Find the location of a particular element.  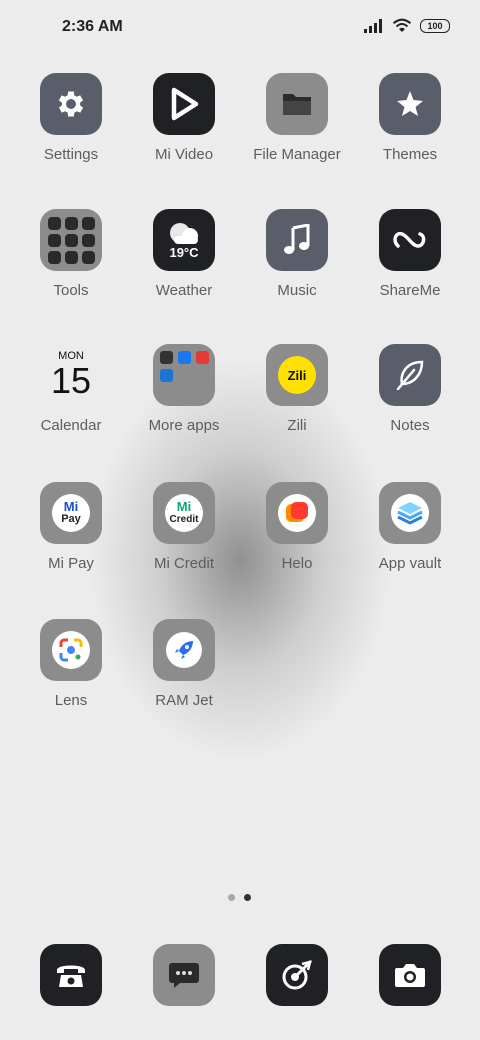

message-icon is located at coordinates (184, 975).